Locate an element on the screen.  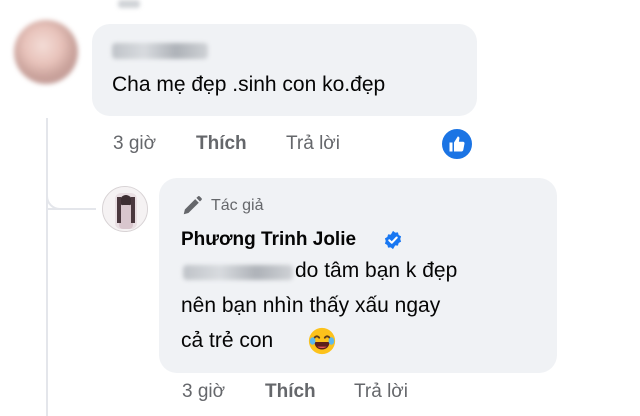
reply-text-line2: nên bạn nhìn thấy xấu ngay is located at coordinates (311, 305).